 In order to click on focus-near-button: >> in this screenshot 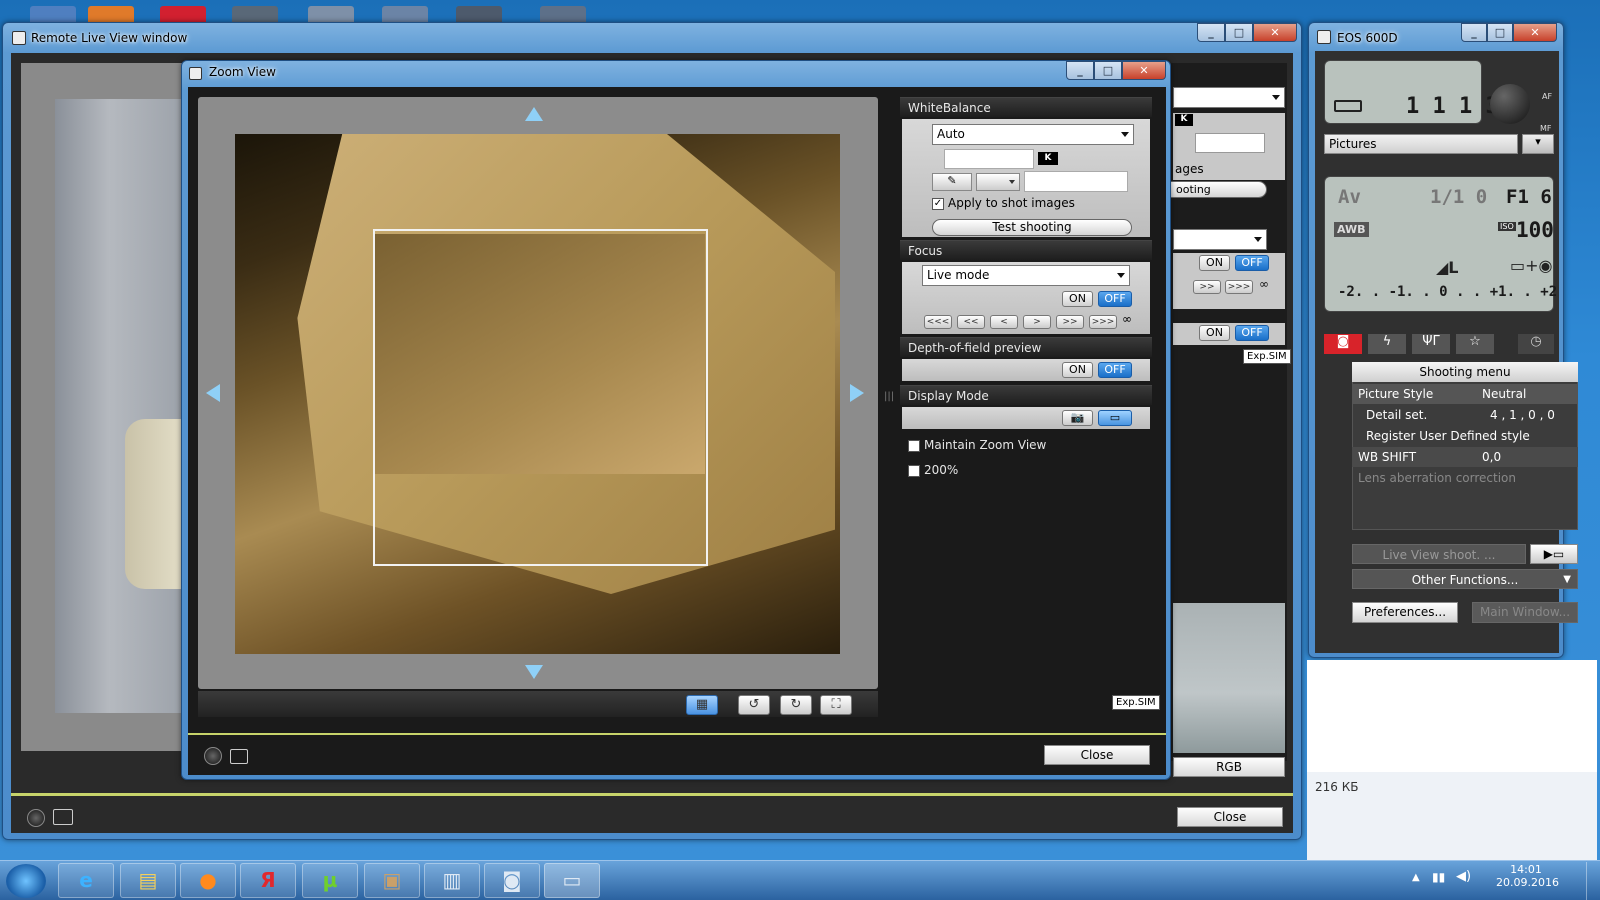, I will do `click(1207, 287)`.